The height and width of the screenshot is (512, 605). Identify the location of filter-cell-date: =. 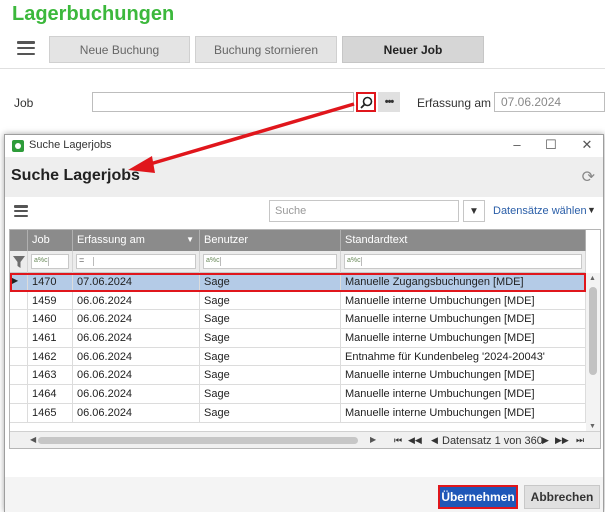
(136, 262).